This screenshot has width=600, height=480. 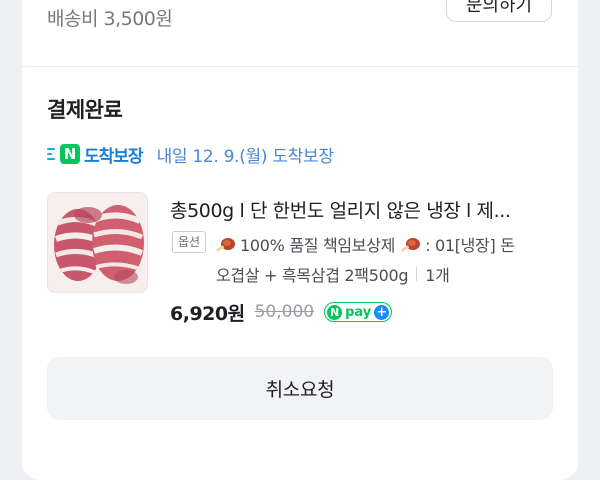 I want to click on plus-icon: +, so click(x=382, y=312).